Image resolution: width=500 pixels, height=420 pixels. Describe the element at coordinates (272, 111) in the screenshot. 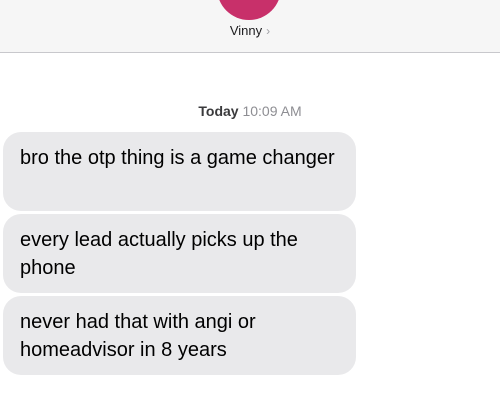

I see `timestamp-time: 10:09 AM` at that location.